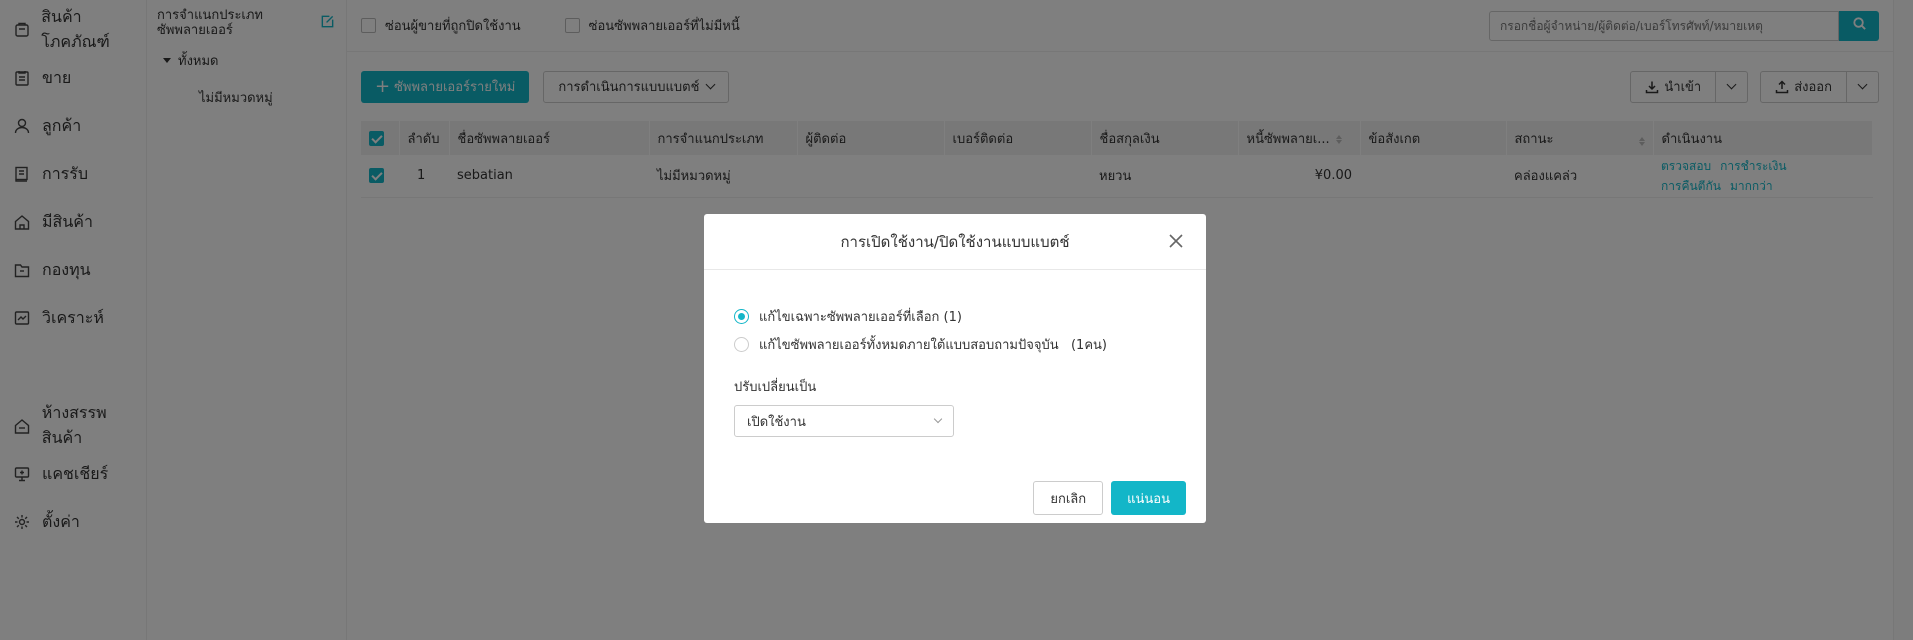 This screenshot has height=640, width=1913. Describe the element at coordinates (775, 387) in the screenshot. I see `change-to-label: ปรับเปลี่ยนเป็น` at that location.